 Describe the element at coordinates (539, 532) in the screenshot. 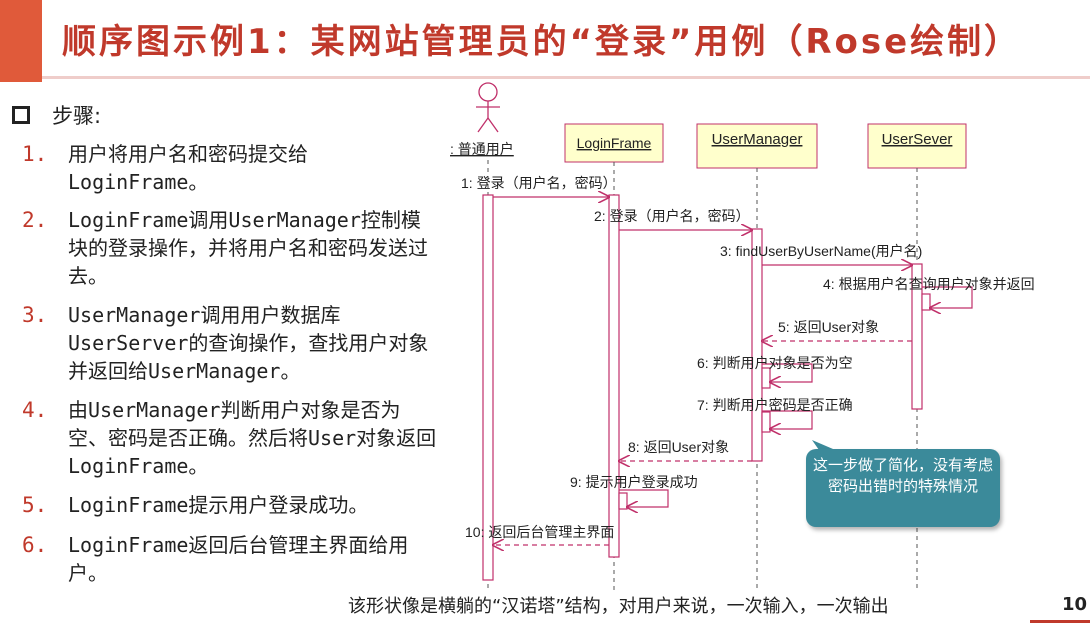

I see `message-label: 10: 返回后台管理主界面` at that location.